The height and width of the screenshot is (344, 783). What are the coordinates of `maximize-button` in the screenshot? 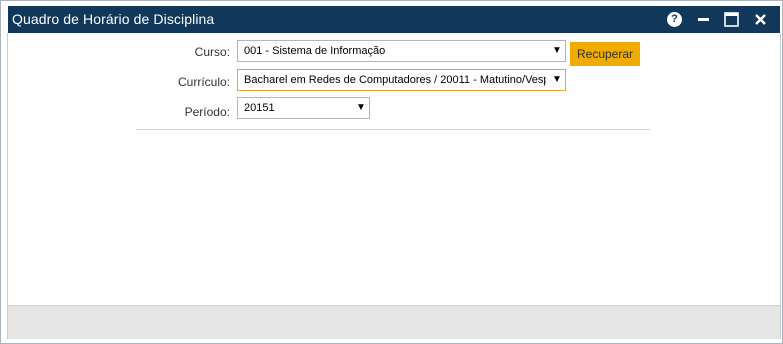 It's located at (731, 19).